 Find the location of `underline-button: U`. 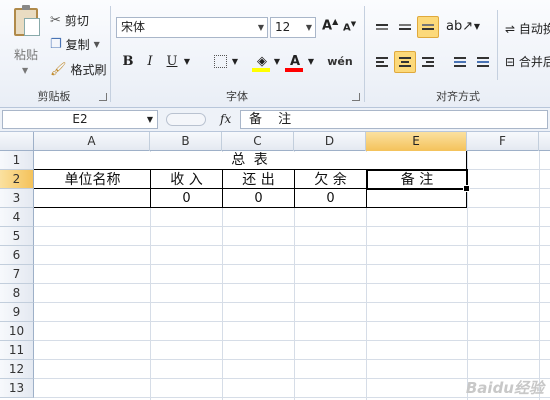

underline-button: U is located at coordinates (172, 62).